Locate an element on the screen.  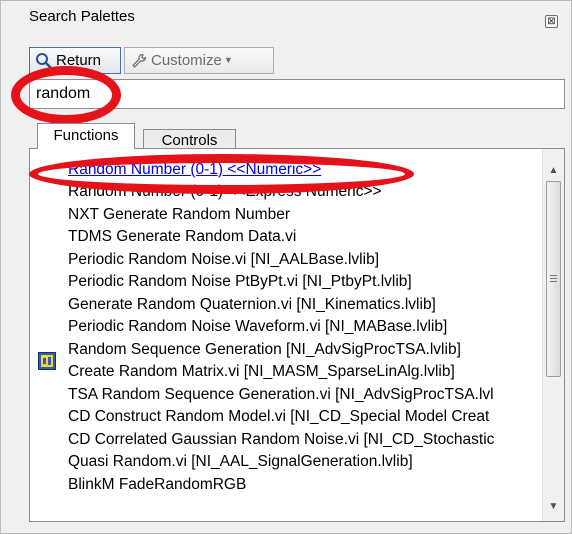
tab-controls: Controls is located at coordinates (189, 139).